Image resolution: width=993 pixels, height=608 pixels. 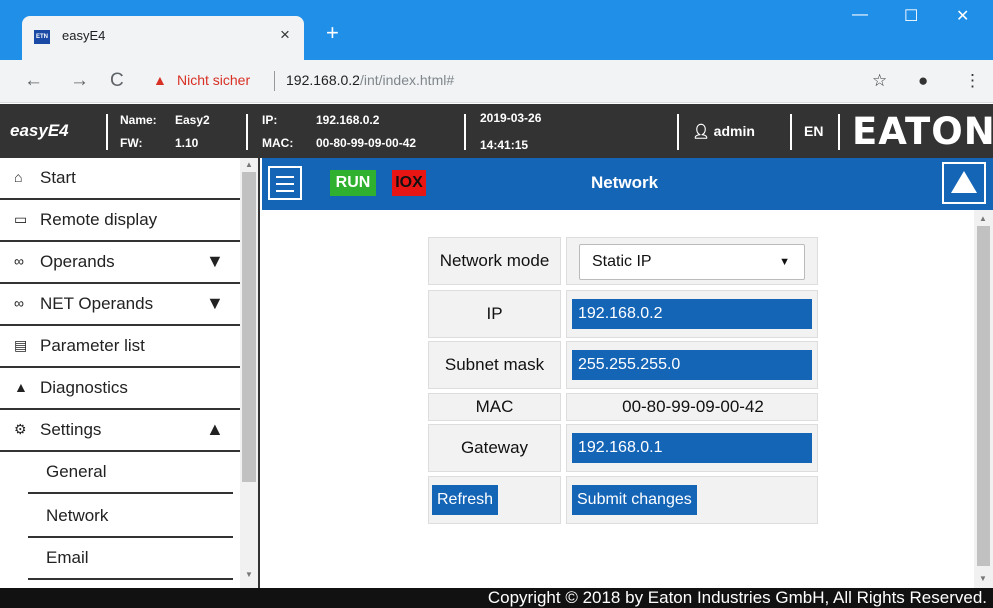 What do you see at coordinates (117, 81) in the screenshot?
I see `reload-icon: C` at bounding box center [117, 81].